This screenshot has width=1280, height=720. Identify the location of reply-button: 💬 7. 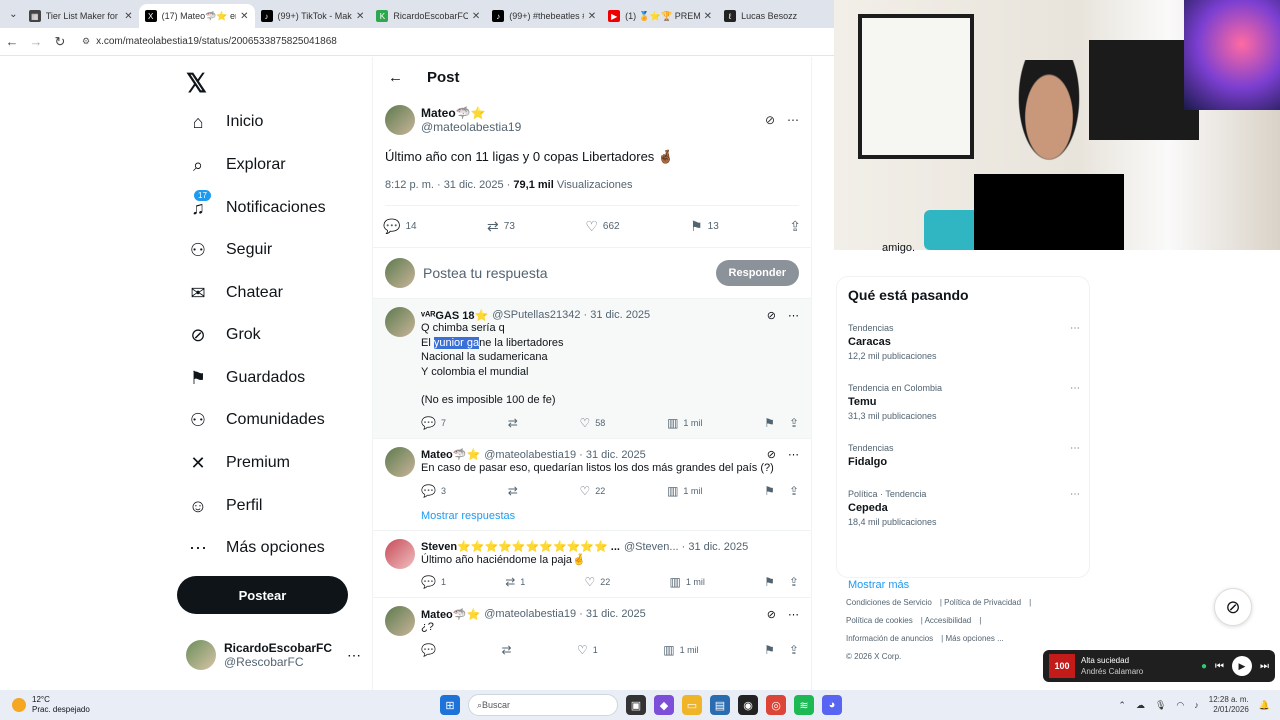
(433, 423).